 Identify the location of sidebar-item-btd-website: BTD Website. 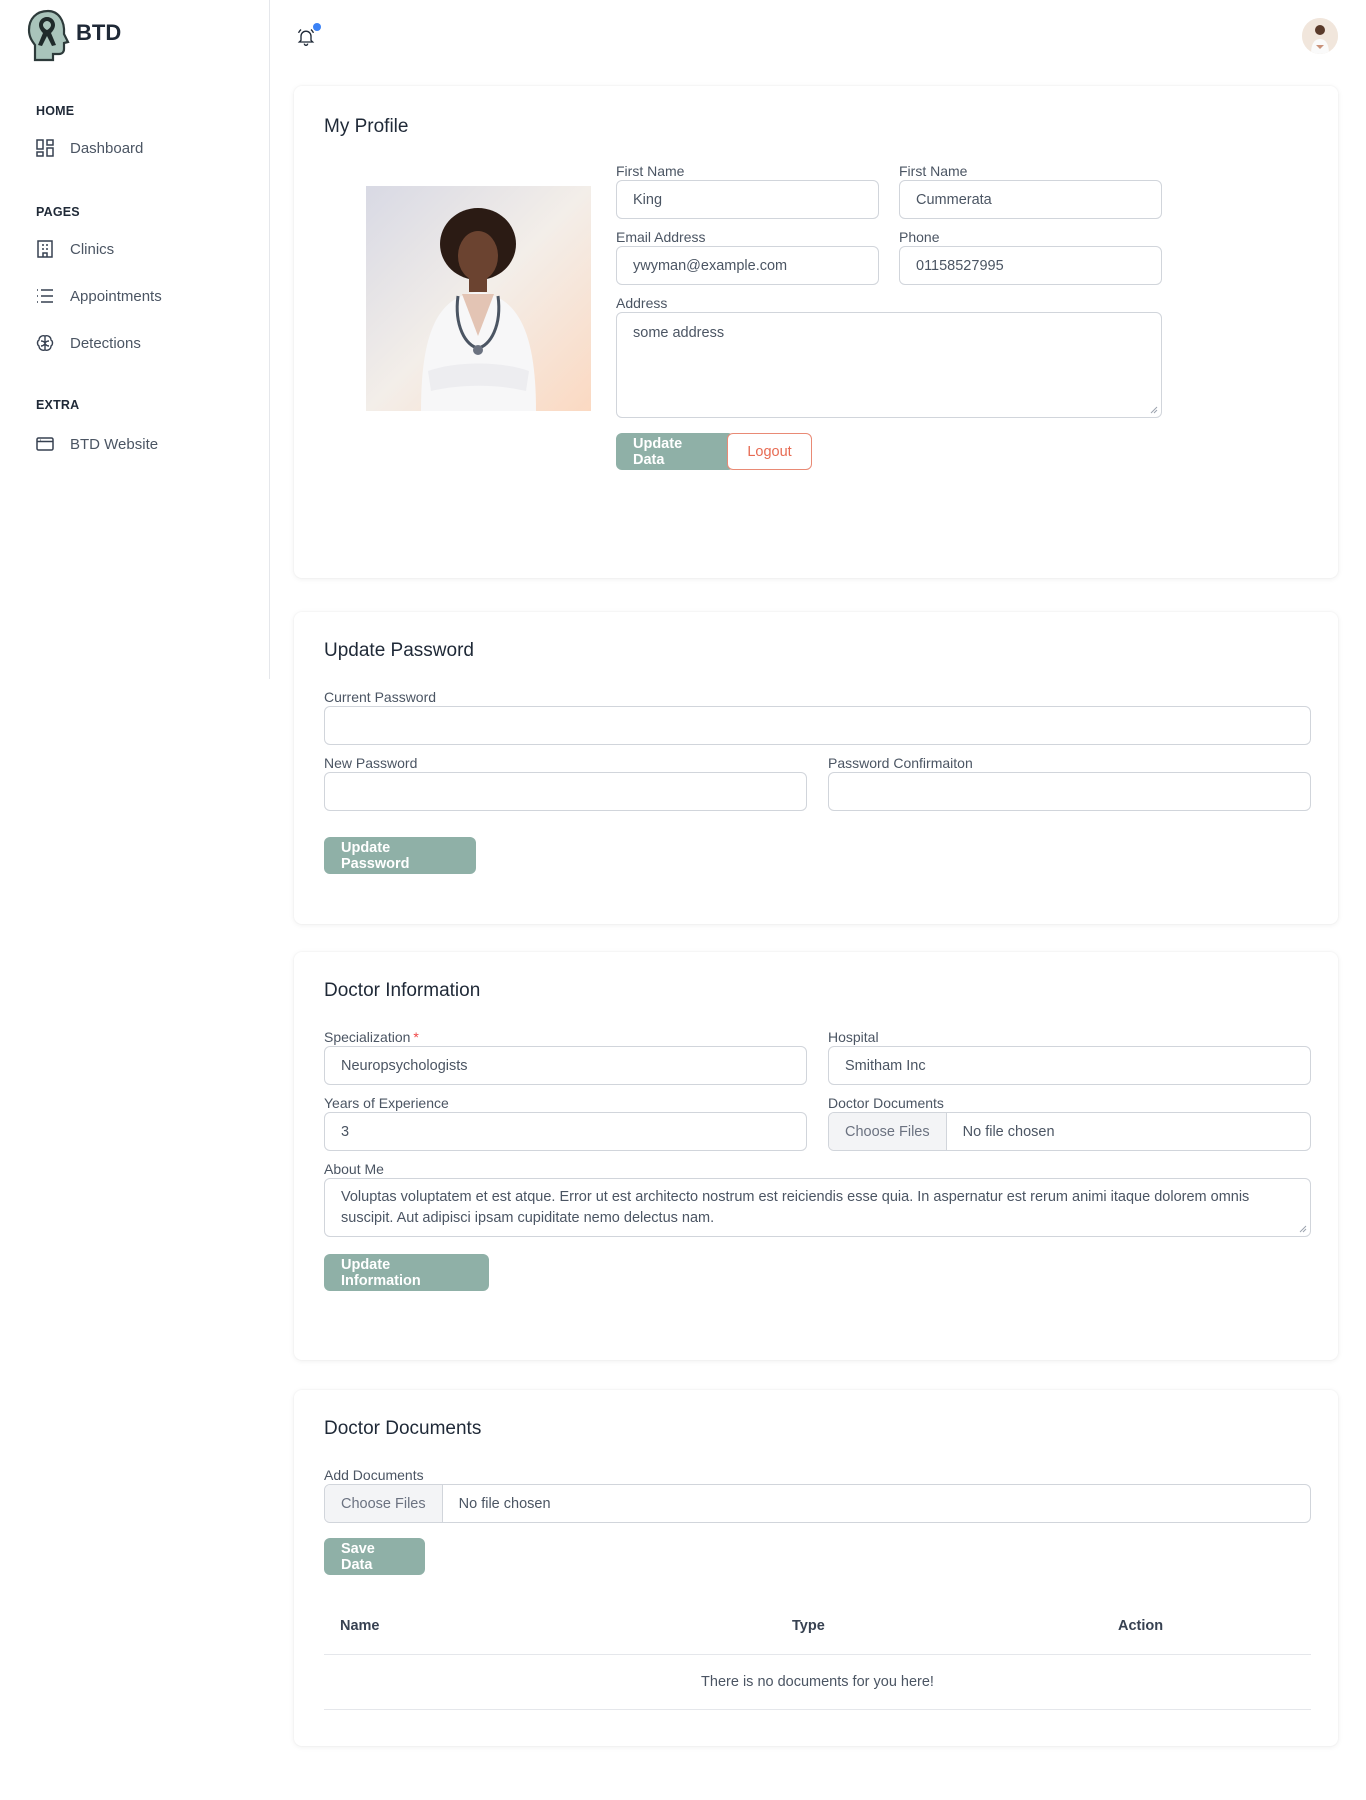
(97, 444).